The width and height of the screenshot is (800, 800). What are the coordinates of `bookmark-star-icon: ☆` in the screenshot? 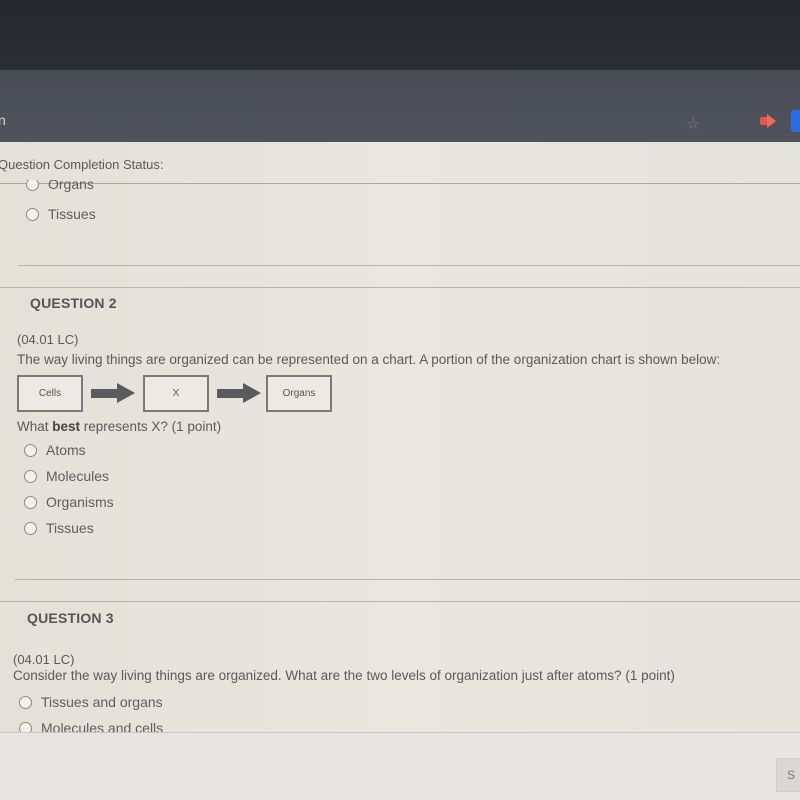 It's located at (693, 124).